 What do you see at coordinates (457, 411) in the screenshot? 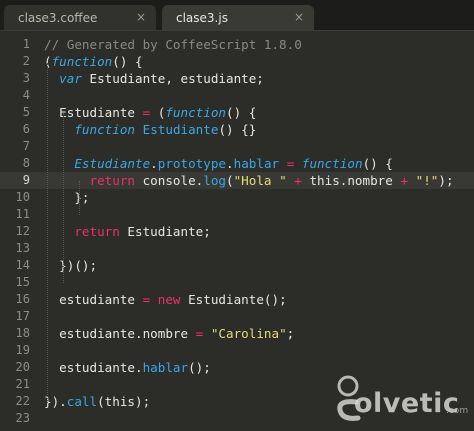
I see `logo-domain: .com` at bounding box center [457, 411].